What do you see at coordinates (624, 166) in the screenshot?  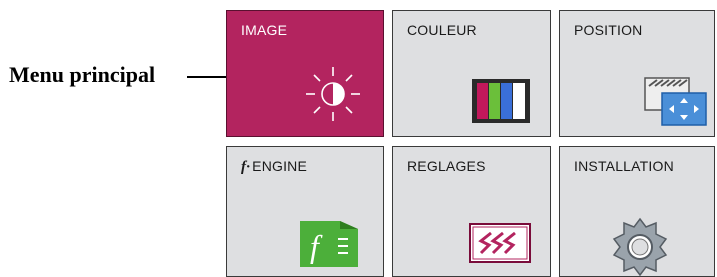 I see `tile-installation-label: INSTALLATION` at bounding box center [624, 166].